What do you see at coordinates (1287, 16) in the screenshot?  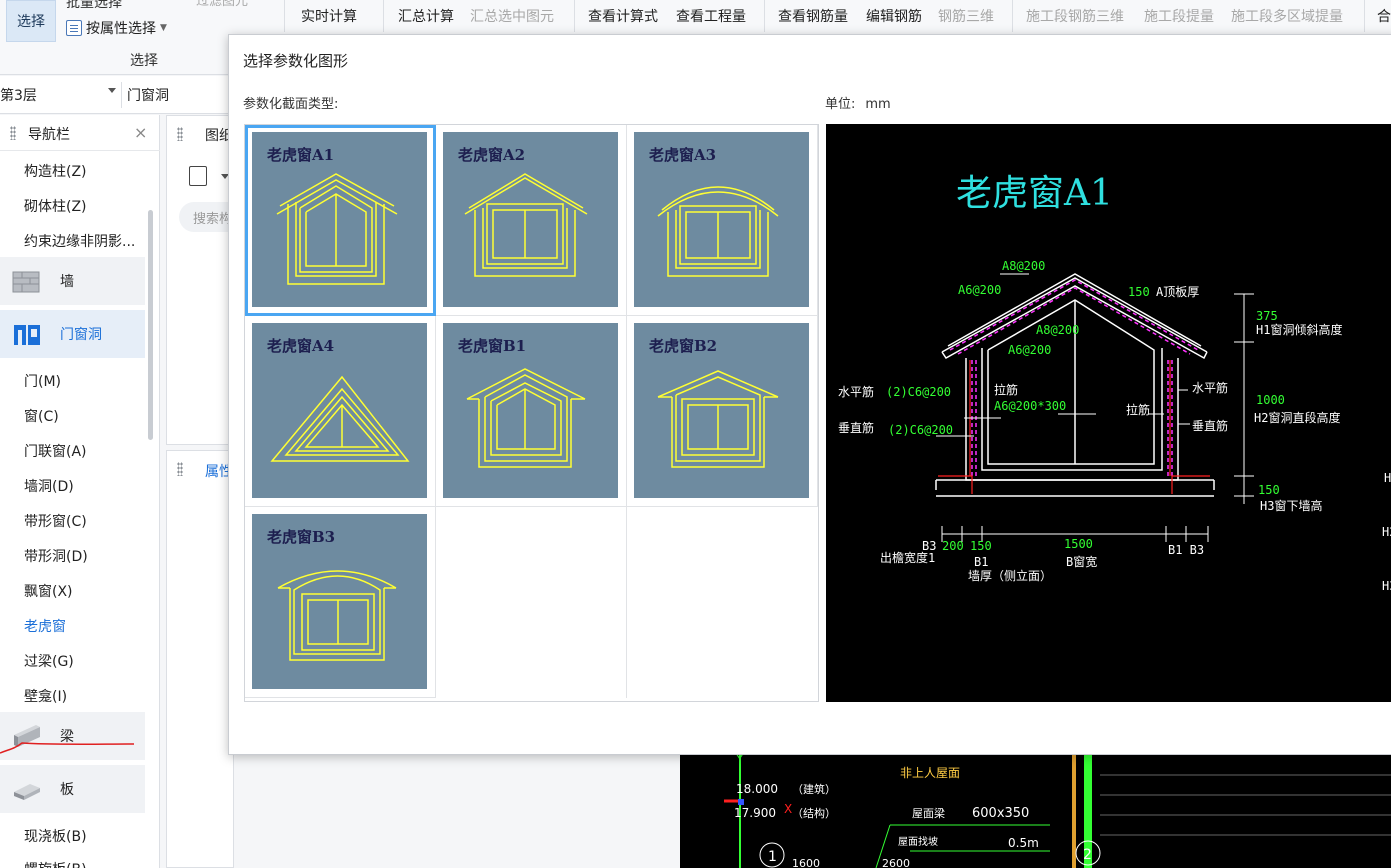 I see `stage-multi-area-button: 施工段多区域提量` at bounding box center [1287, 16].